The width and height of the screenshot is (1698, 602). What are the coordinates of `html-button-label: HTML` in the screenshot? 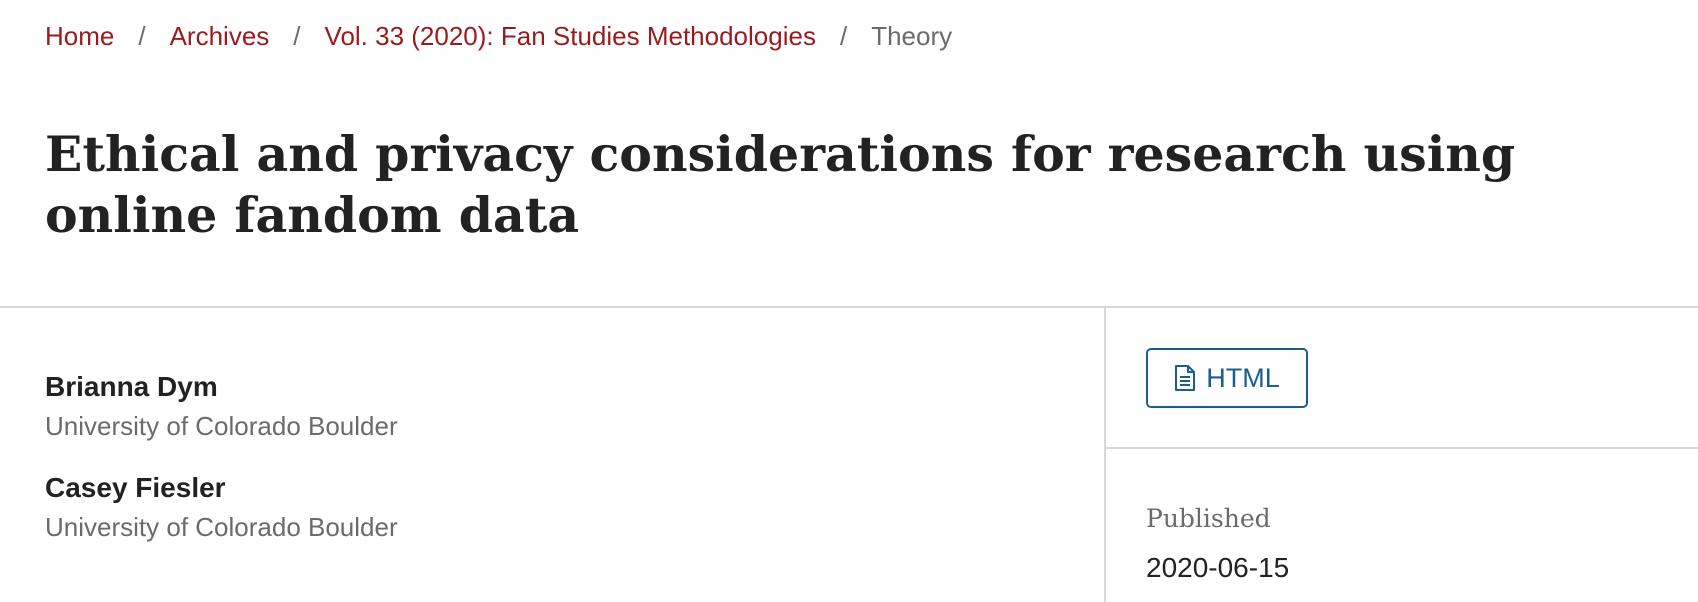 It's located at (1243, 377).